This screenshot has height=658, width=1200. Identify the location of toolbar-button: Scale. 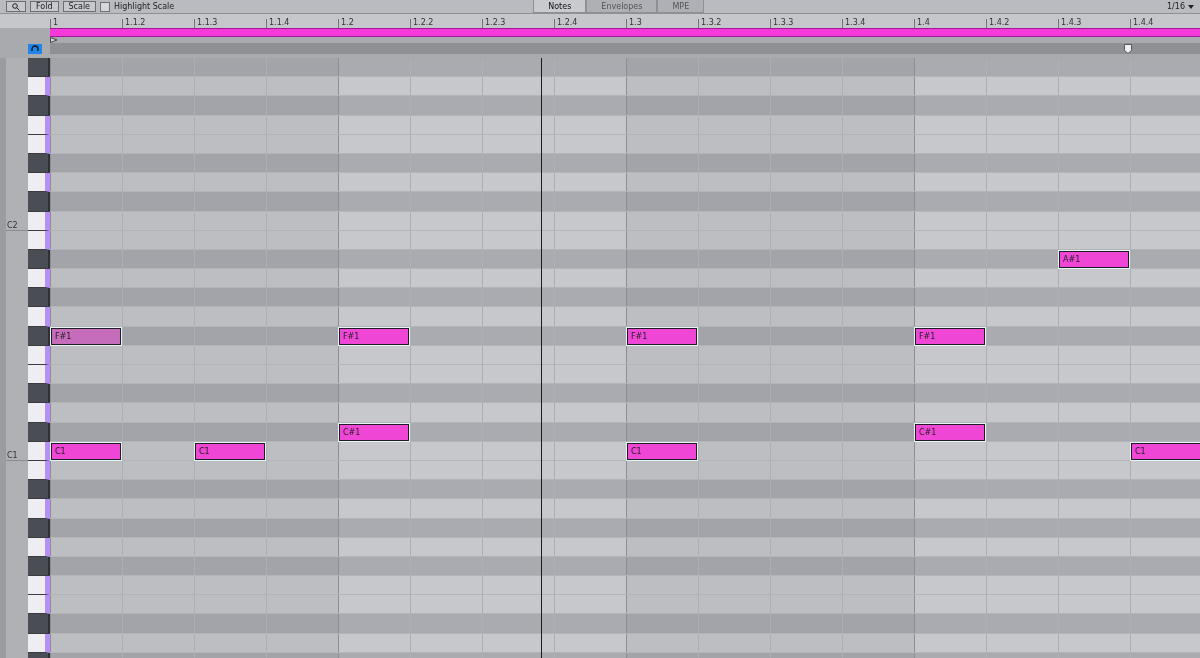
(79, 6).